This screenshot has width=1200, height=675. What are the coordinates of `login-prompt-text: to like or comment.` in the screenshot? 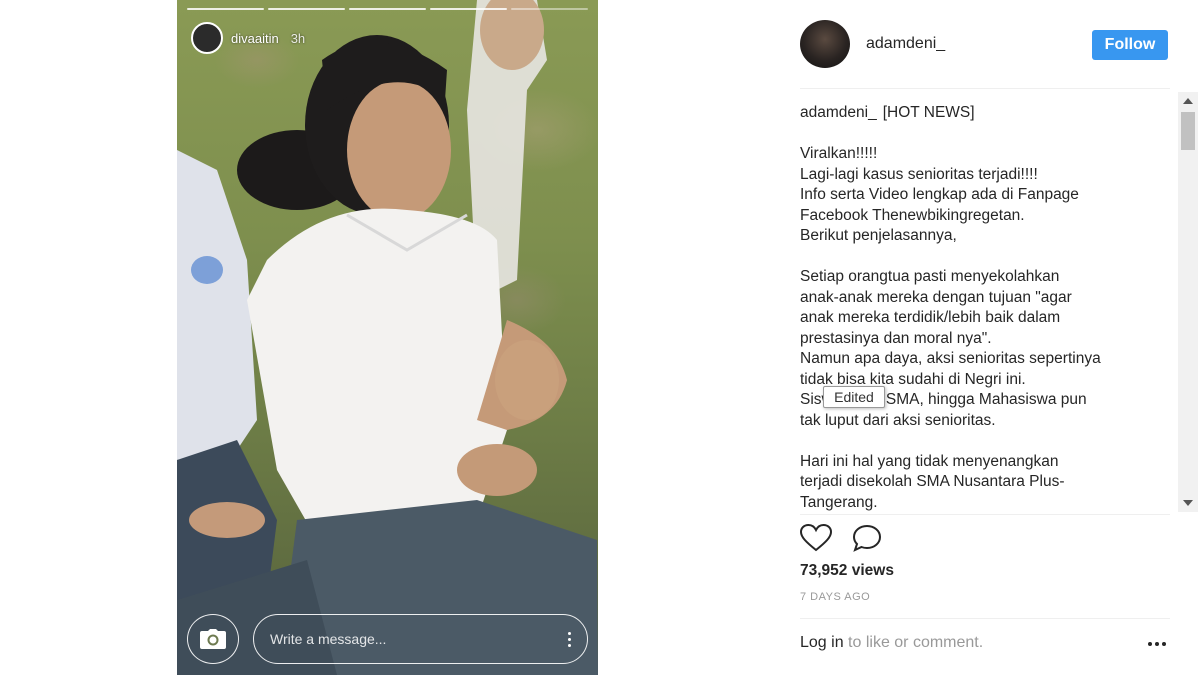 It's located at (913, 642).